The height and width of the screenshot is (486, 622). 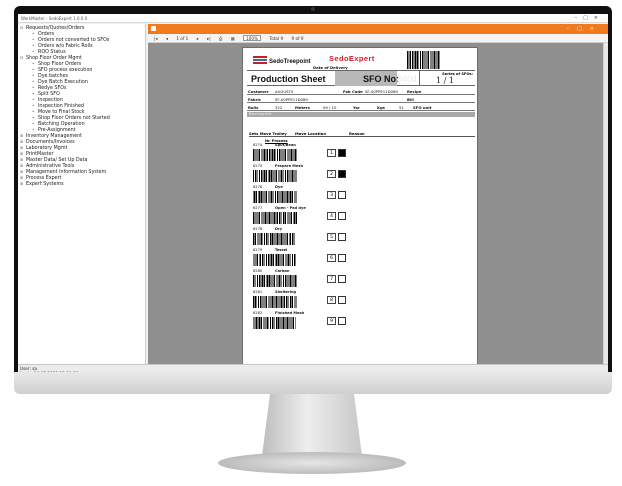 I want to click on print-icon: ⎙, so click(x=220, y=38).